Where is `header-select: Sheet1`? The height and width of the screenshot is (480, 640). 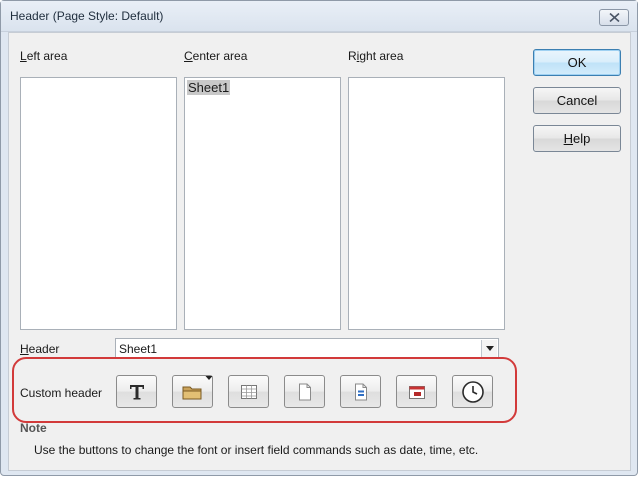 header-select: Sheet1 is located at coordinates (307, 348).